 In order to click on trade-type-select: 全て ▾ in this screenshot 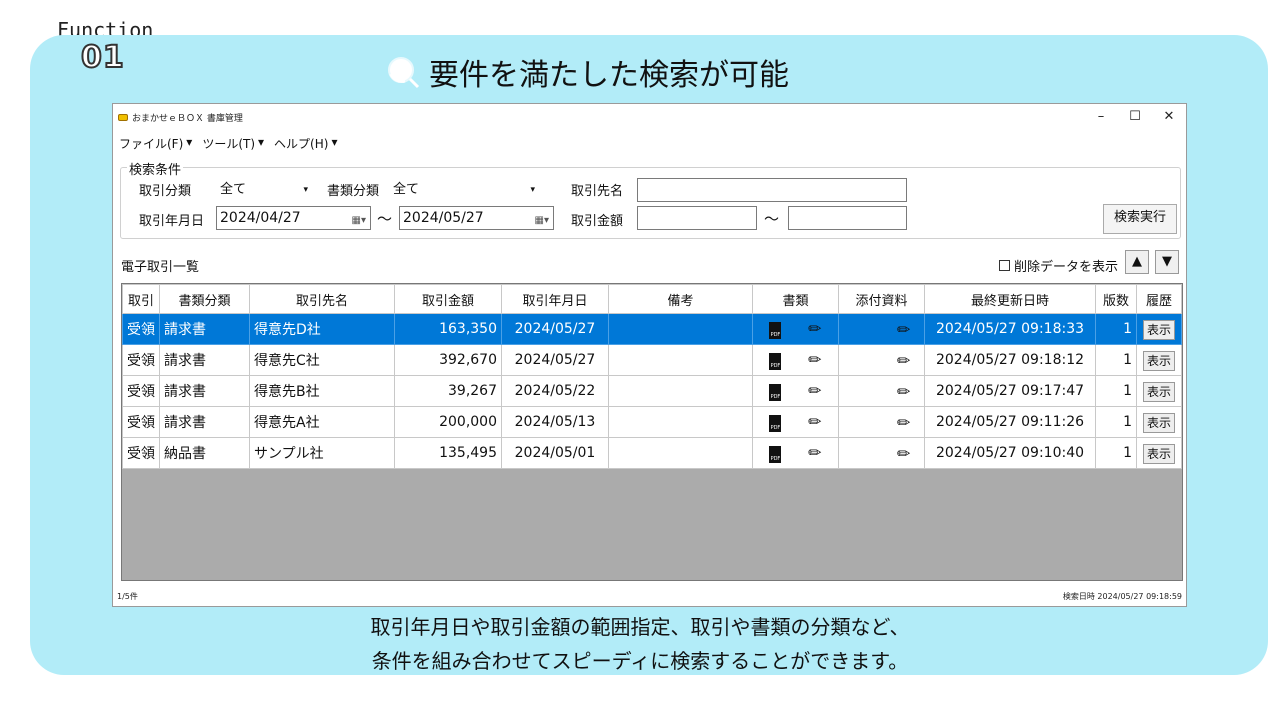, I will do `click(266, 190)`.